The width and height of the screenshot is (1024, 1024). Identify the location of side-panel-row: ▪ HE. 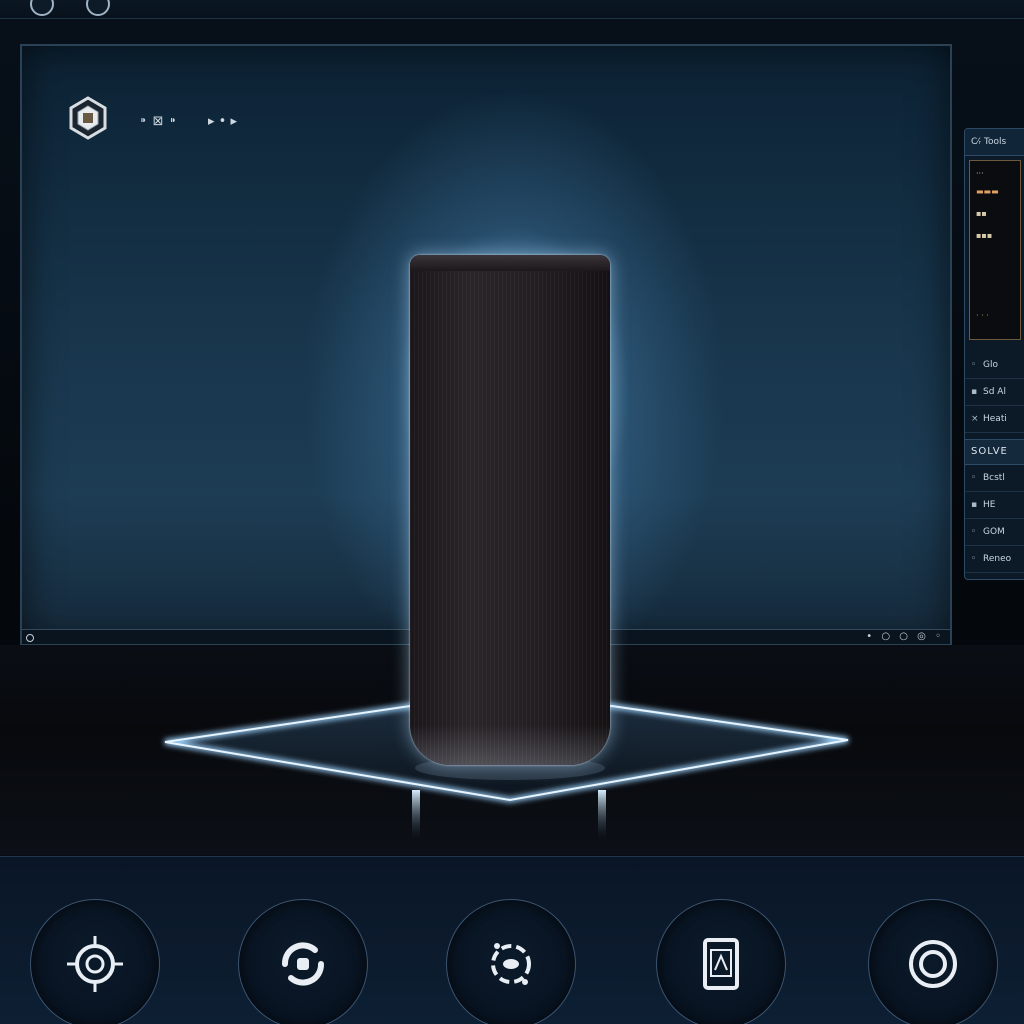
(994, 505).